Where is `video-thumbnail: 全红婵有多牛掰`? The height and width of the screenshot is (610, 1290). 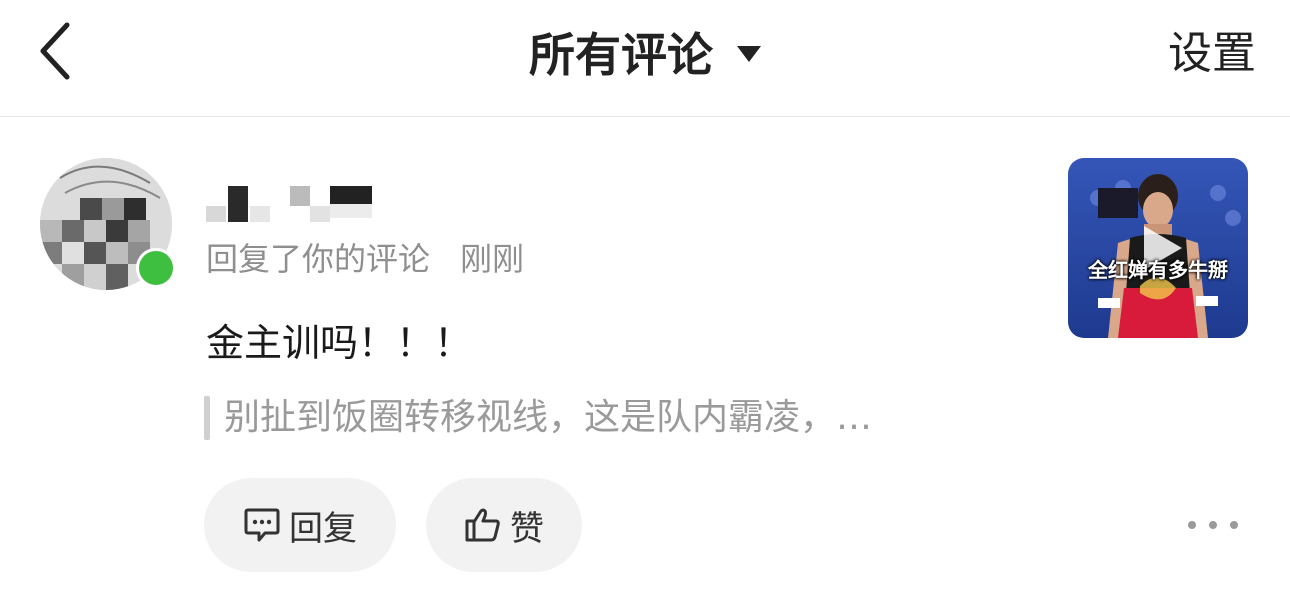 video-thumbnail: 全红婵有多牛掰 is located at coordinates (1158, 248).